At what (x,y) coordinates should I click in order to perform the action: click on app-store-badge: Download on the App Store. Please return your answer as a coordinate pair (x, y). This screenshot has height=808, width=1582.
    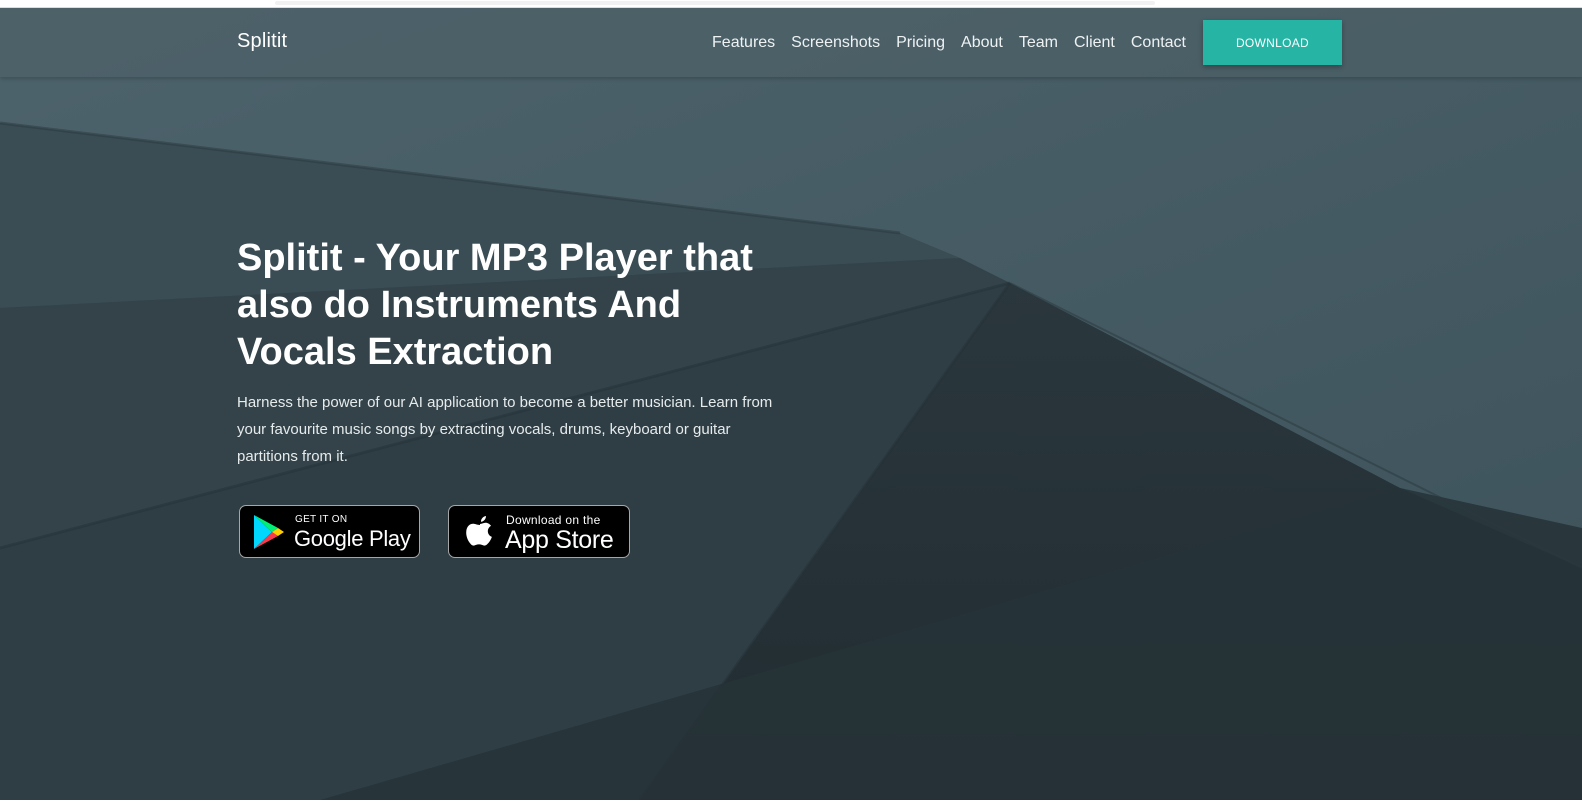
    Looking at the image, I should click on (539, 531).